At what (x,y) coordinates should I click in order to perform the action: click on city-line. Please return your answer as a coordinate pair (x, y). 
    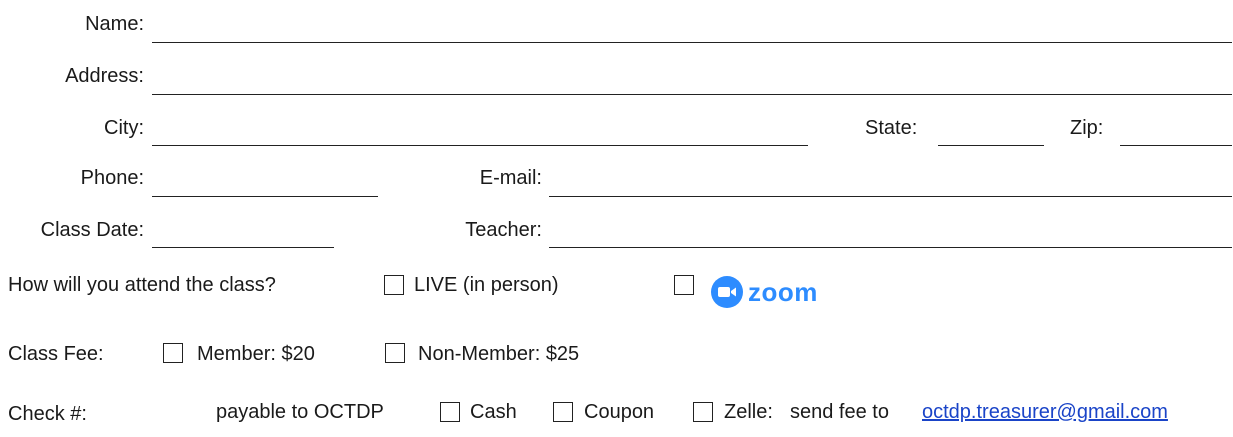
    Looking at the image, I should click on (480, 145).